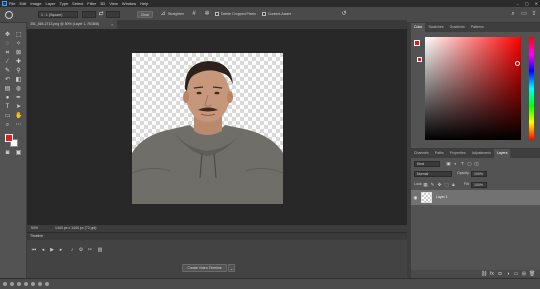  What do you see at coordinates (417, 43) in the screenshot?
I see `panel-foreground-swatch` at bounding box center [417, 43].